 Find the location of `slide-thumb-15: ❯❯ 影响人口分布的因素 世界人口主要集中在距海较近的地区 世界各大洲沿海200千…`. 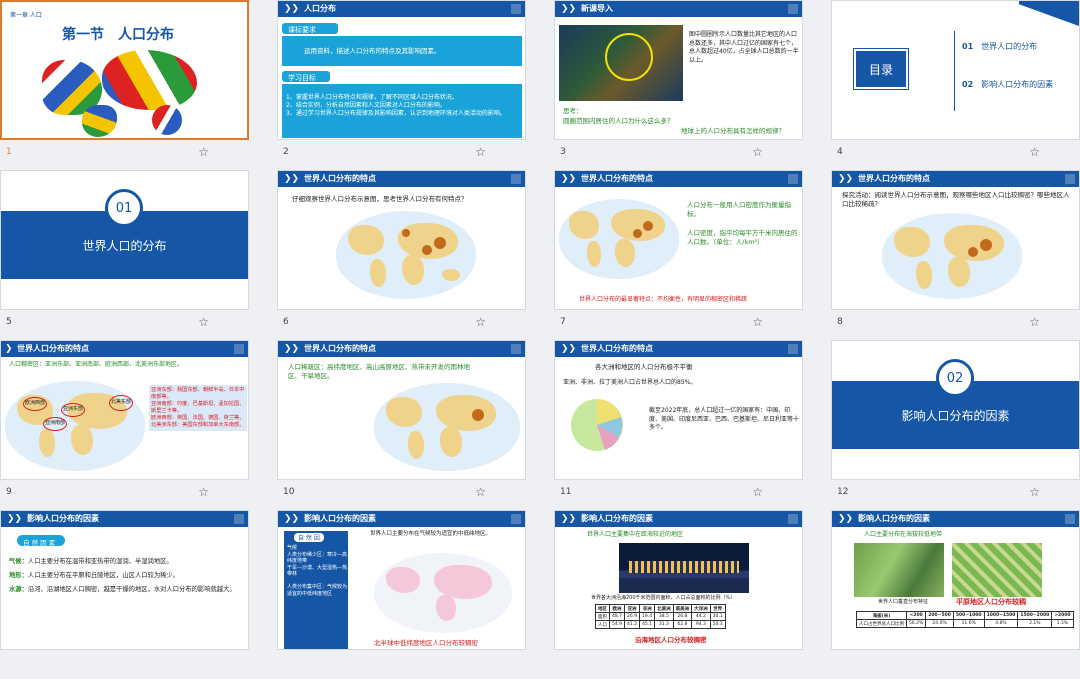

slide-thumb-15: ❯❯ 影响人口分布的因素 世界人口主要集中在距海较近的地区 世界各大洲沿海200千… is located at coordinates (678, 594).